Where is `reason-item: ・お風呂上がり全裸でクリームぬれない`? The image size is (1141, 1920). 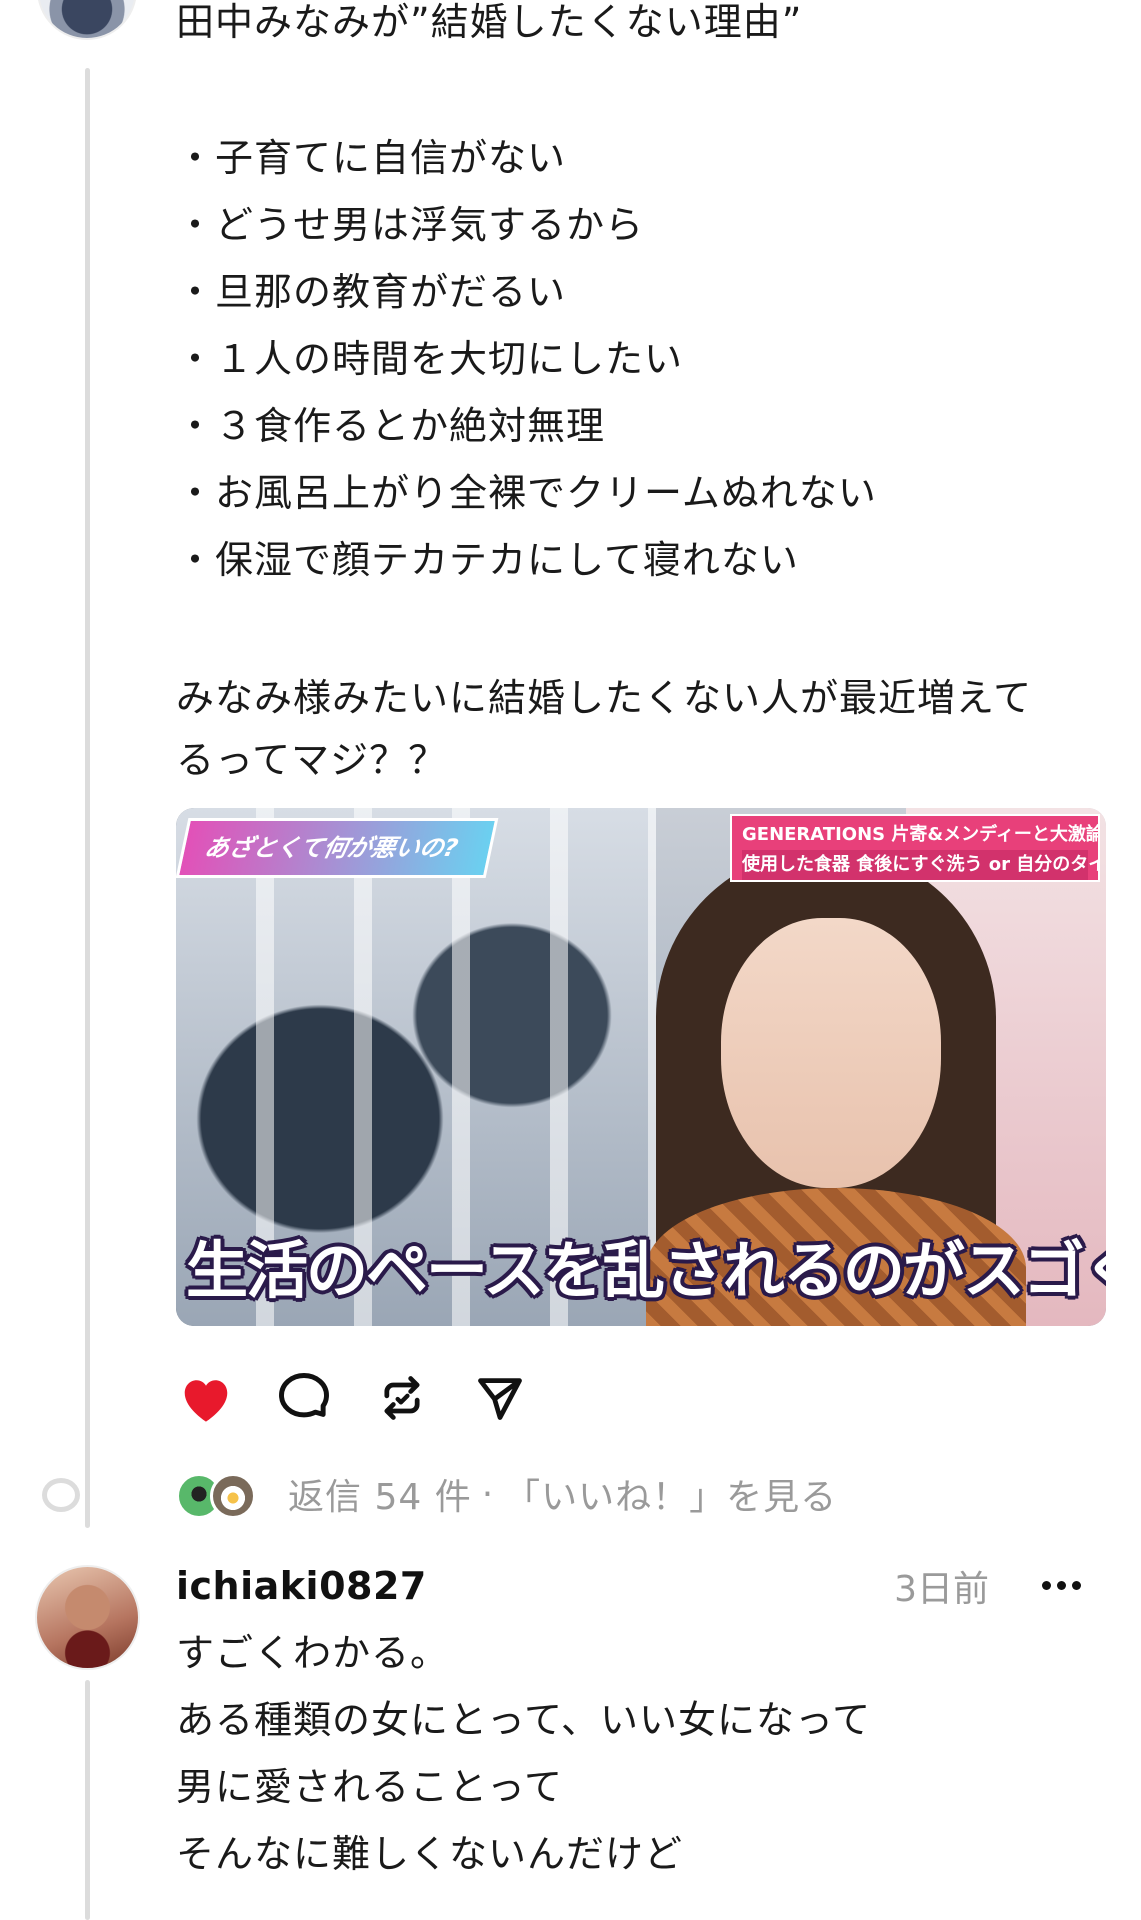 reason-item: ・お風呂上がり全裸でクリームぬれない is located at coordinates (526, 493).